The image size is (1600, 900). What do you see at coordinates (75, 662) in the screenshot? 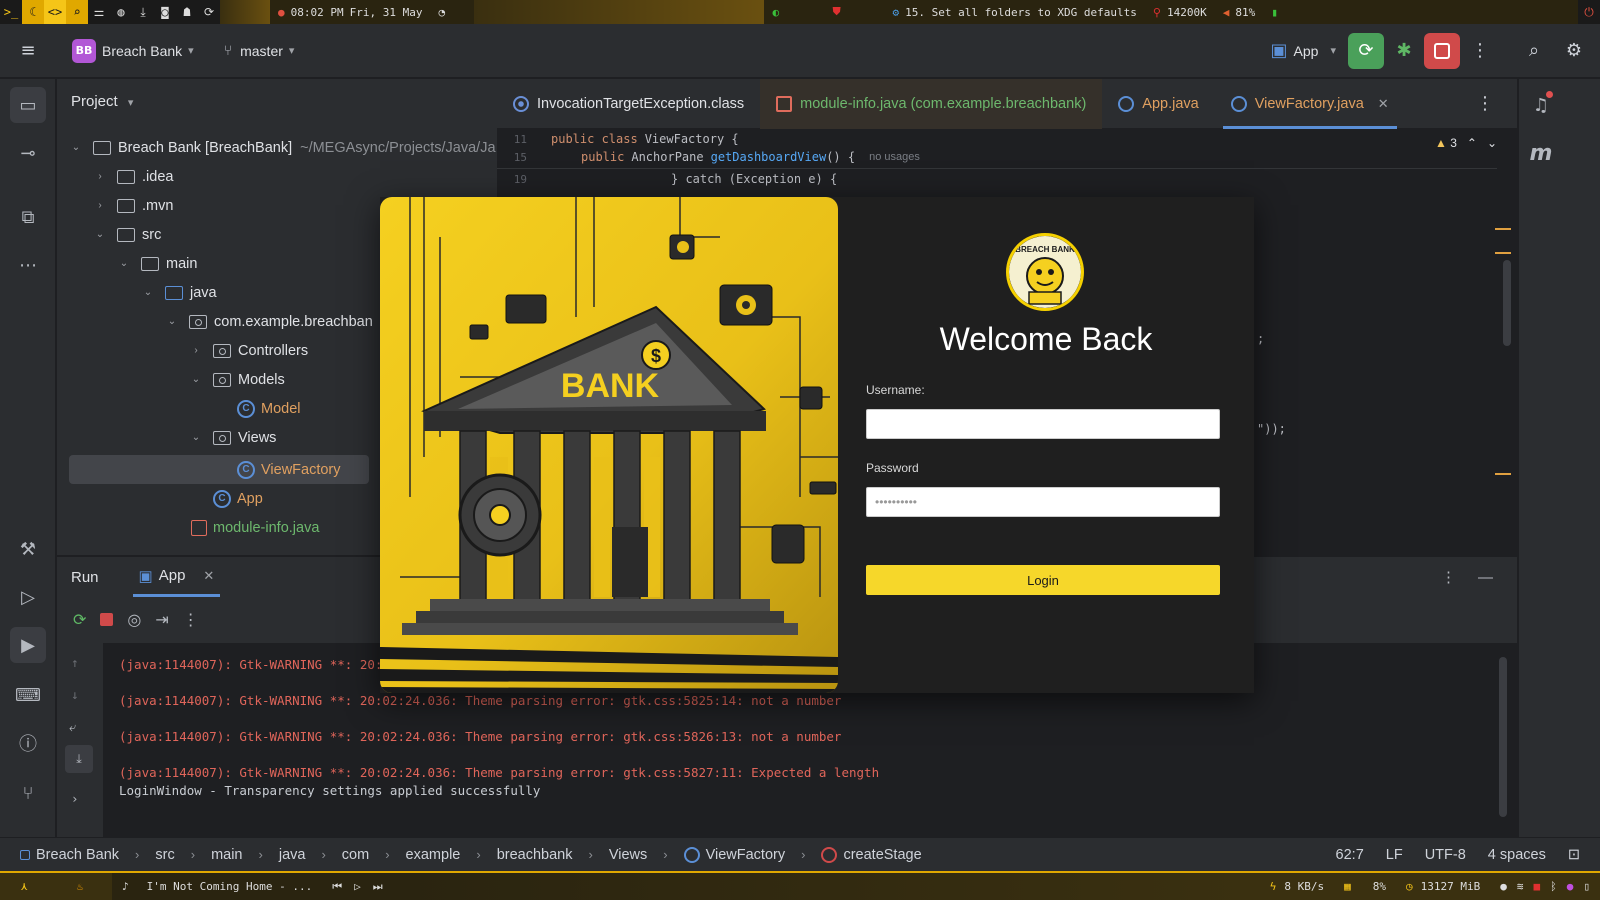
I see `arrow-up-icon: ↑` at bounding box center [75, 662].